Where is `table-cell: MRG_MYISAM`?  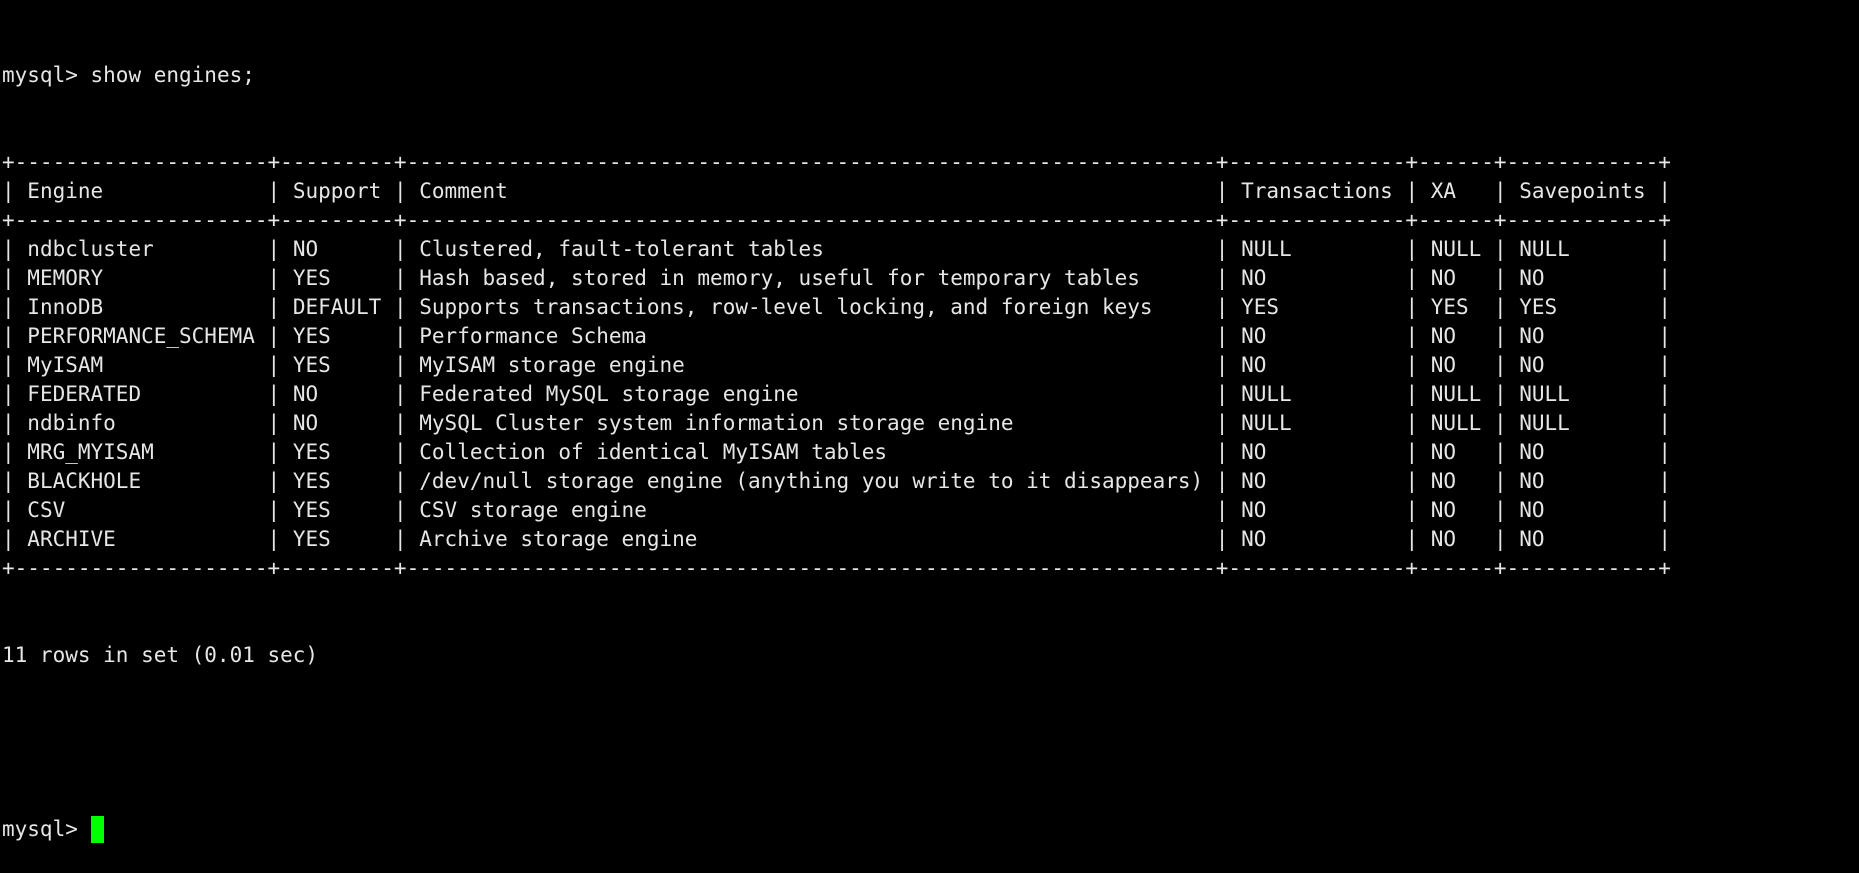 table-cell: MRG_MYISAM is located at coordinates (141, 452).